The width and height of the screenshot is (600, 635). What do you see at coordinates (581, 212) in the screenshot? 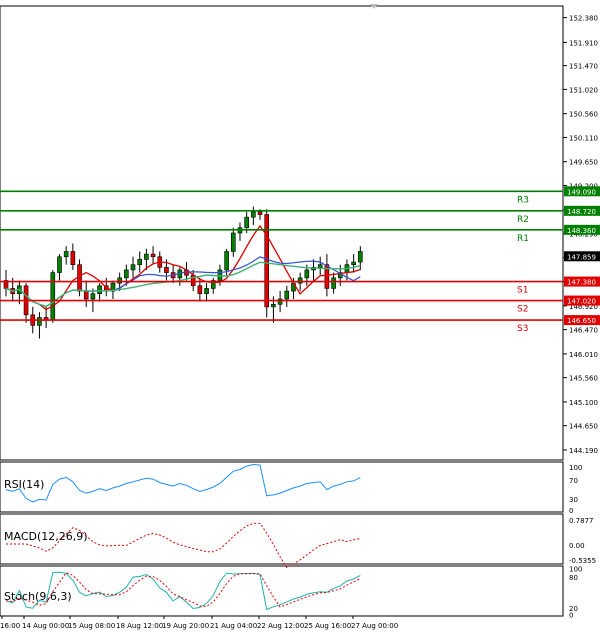
I see `level-price-label-r2: 148.720` at bounding box center [581, 212].